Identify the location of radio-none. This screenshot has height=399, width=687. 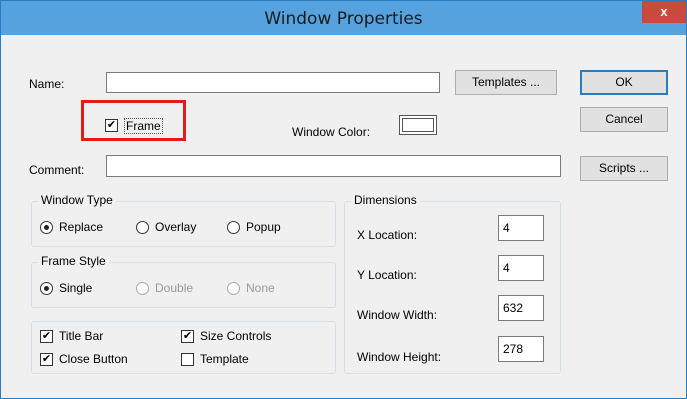
(233, 288).